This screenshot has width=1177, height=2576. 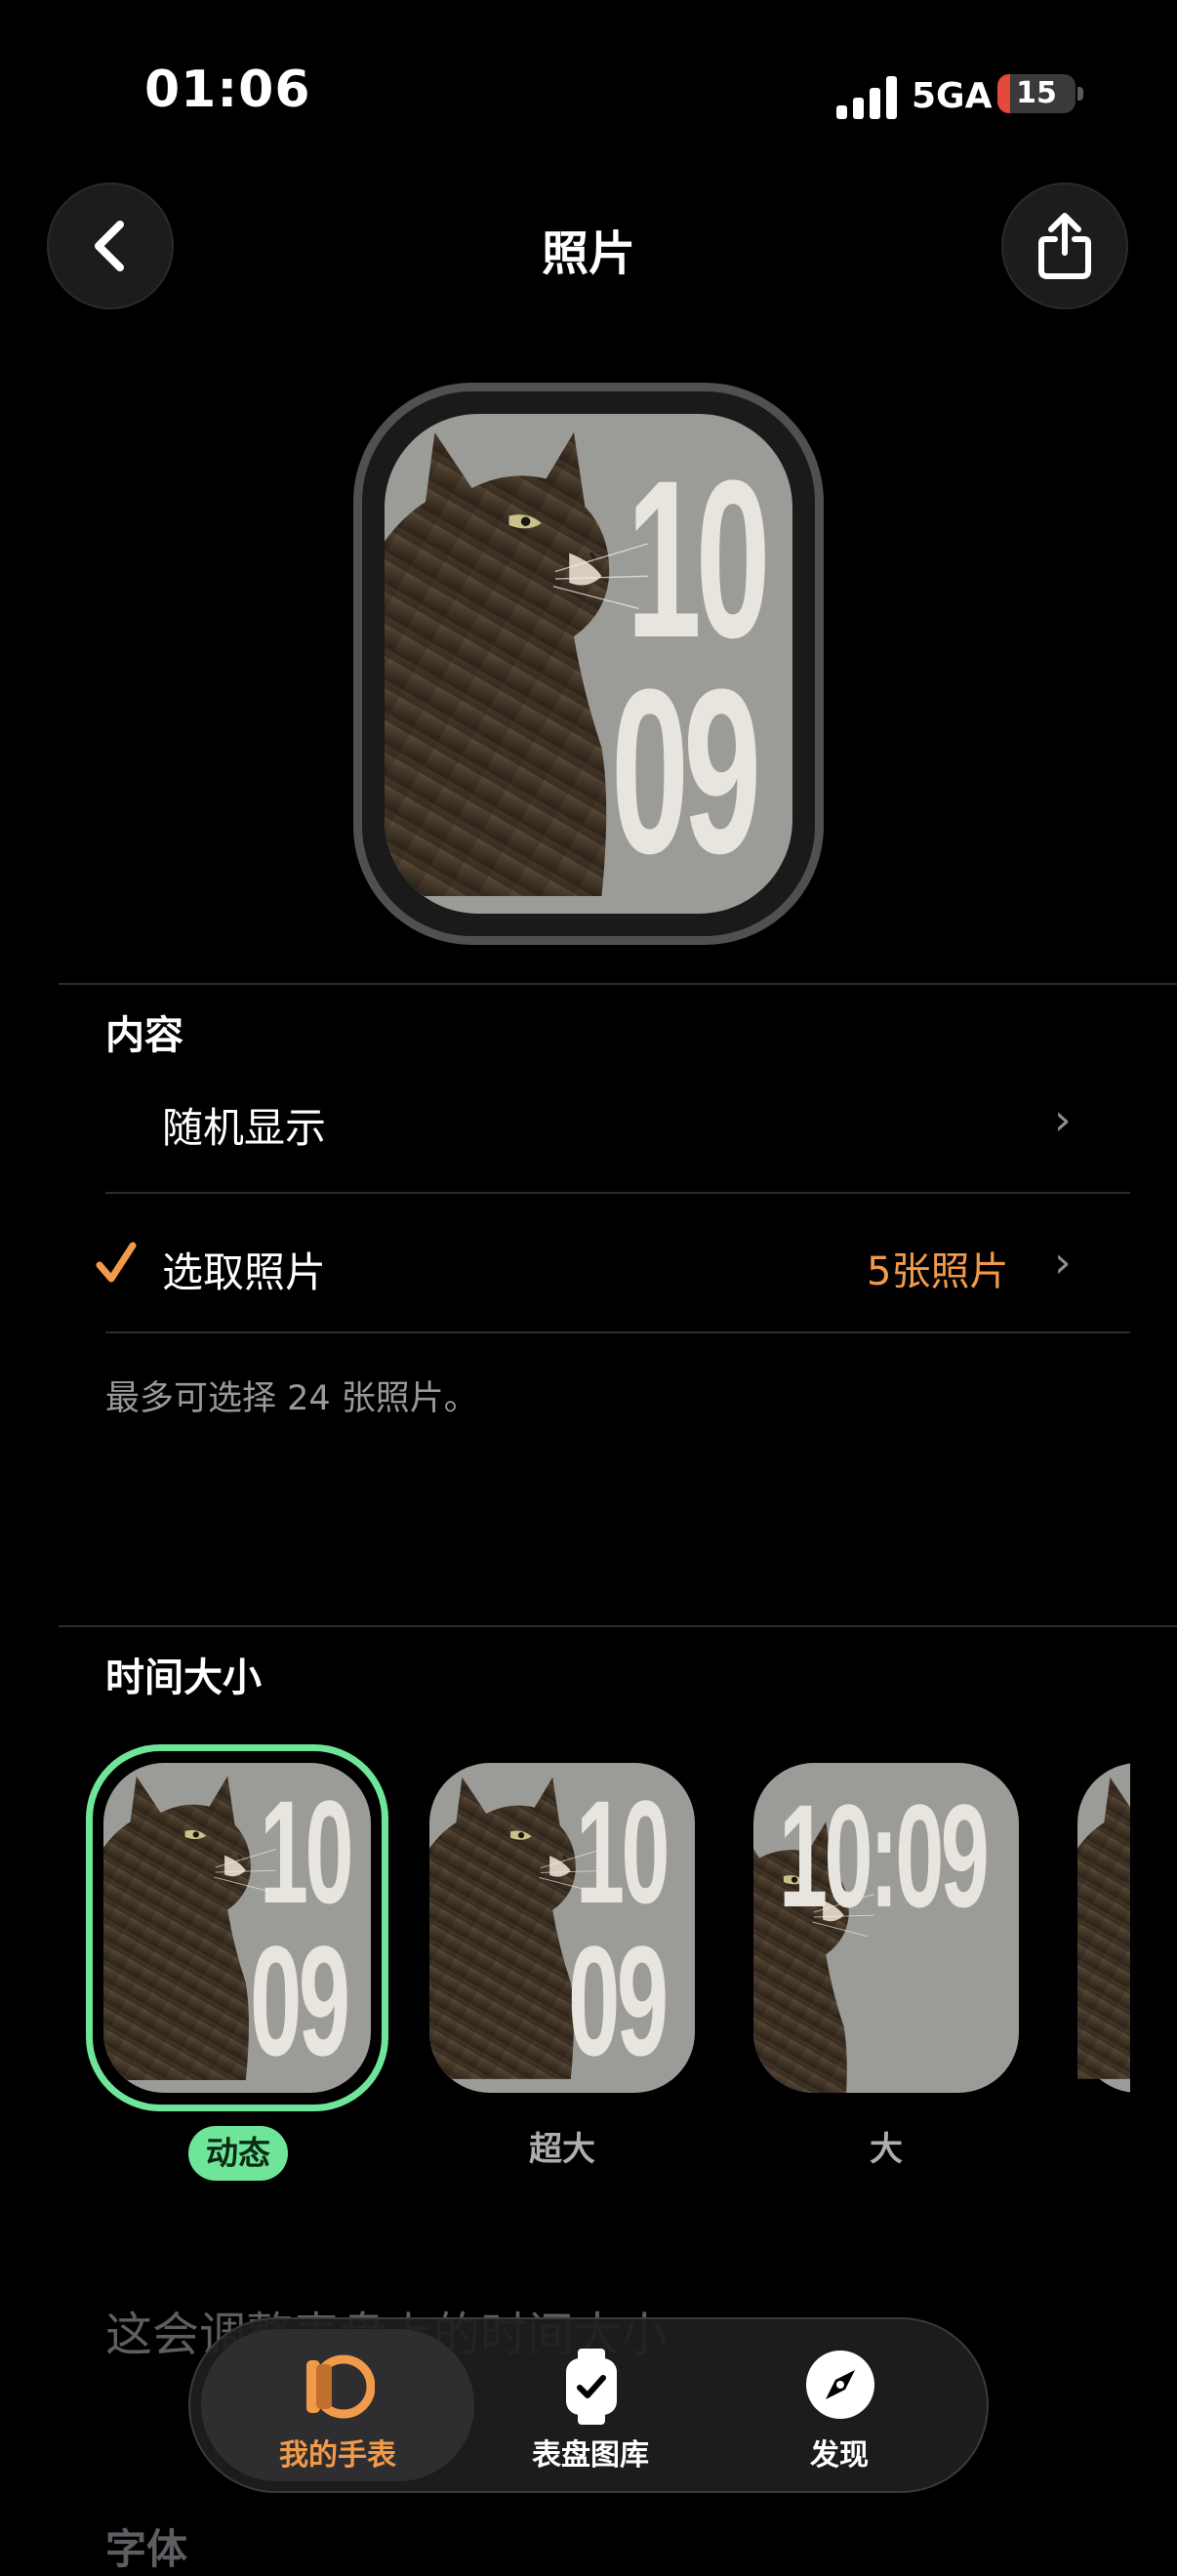 I want to click on option-label: 选取照片, so click(x=244, y=1272).